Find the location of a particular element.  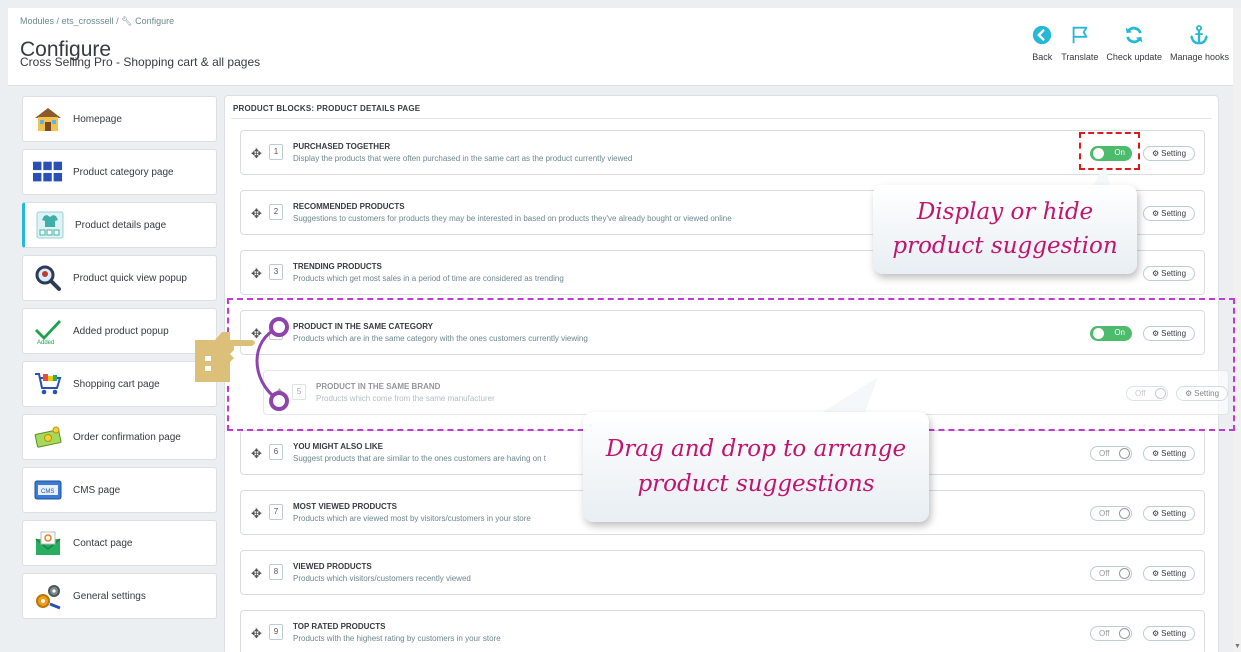

panel-divider is located at coordinates (721, 118).